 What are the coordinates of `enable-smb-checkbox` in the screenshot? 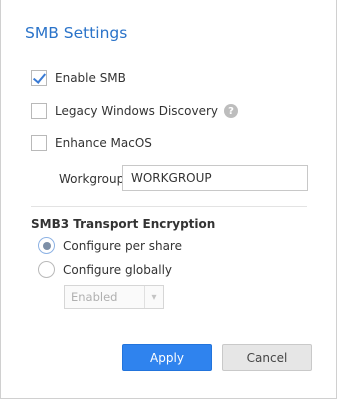 It's located at (39, 78).